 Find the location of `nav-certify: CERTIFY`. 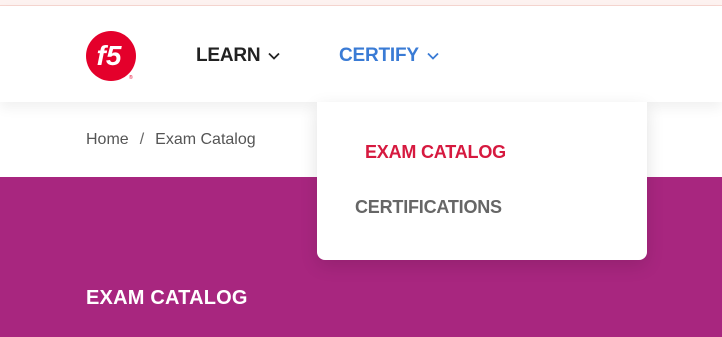

nav-certify: CERTIFY is located at coordinates (389, 56).